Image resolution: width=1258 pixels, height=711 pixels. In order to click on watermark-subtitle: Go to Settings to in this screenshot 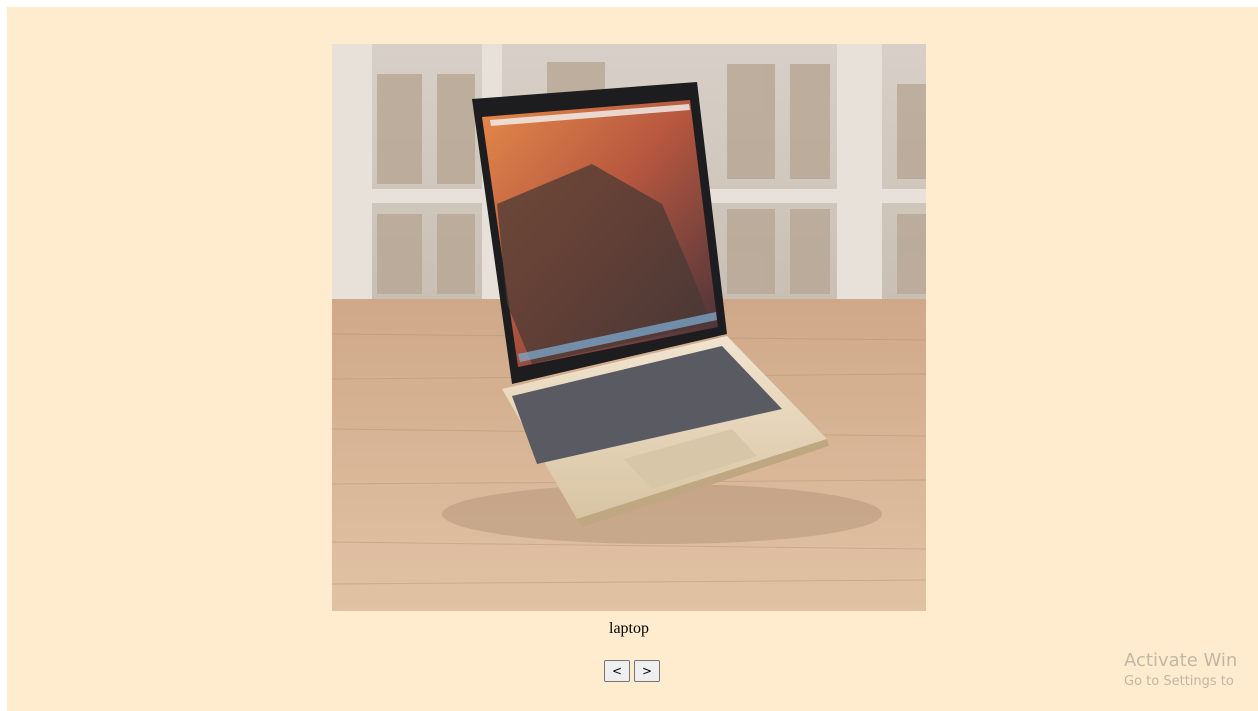, I will do `click(1179, 681)`.